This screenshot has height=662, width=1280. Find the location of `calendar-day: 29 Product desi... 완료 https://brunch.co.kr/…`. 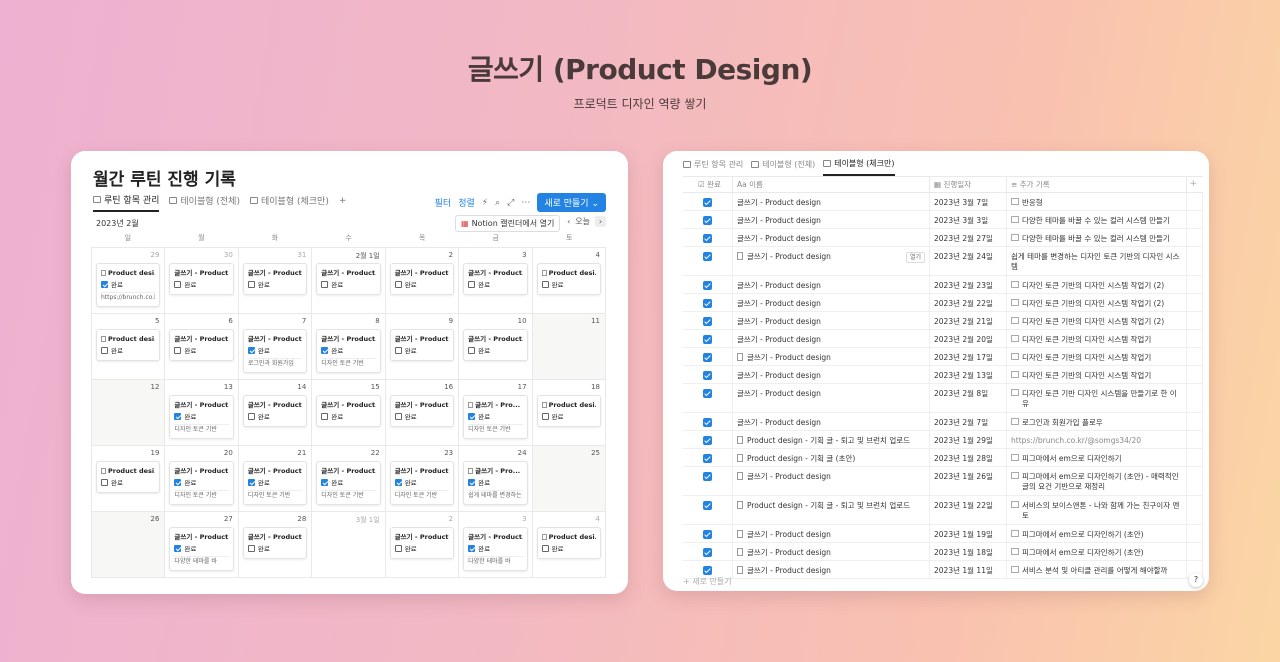

calendar-day: 29 Product desi... 완료 https://brunch.co.kr/… is located at coordinates (129, 281).